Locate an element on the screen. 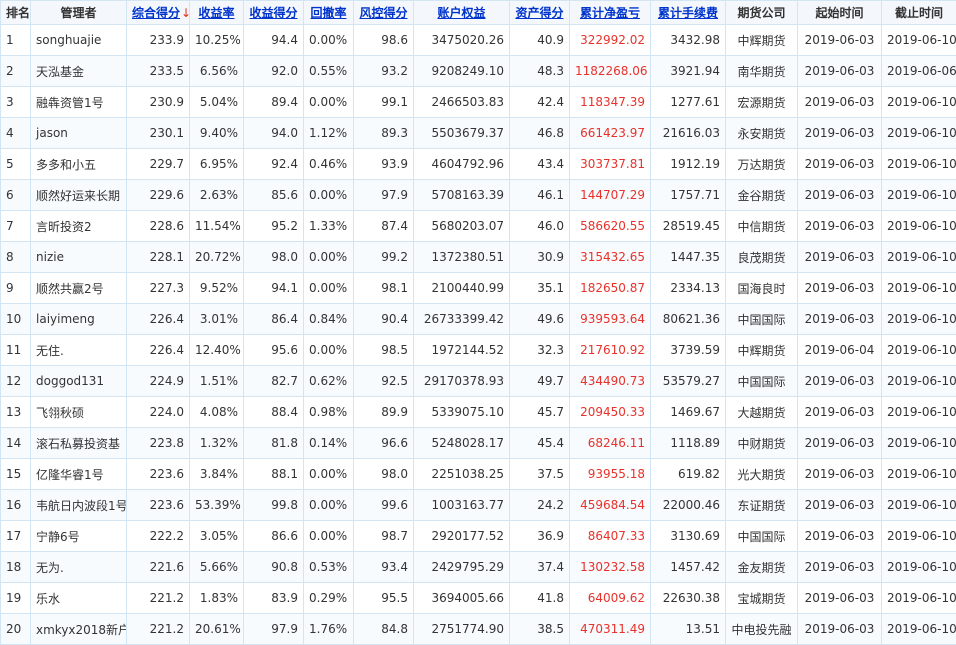 The image size is (956, 645). cell-composite-score: 223.6 is located at coordinates (158, 474).